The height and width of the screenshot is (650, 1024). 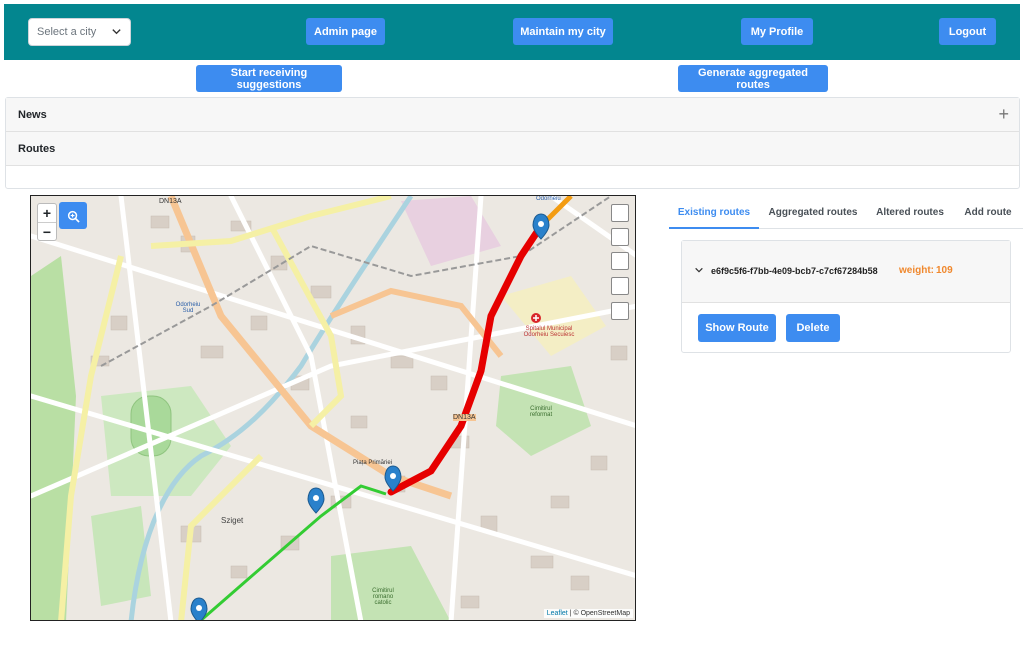 I want to click on tab-altered-routes: Altered routes, so click(x=910, y=213).